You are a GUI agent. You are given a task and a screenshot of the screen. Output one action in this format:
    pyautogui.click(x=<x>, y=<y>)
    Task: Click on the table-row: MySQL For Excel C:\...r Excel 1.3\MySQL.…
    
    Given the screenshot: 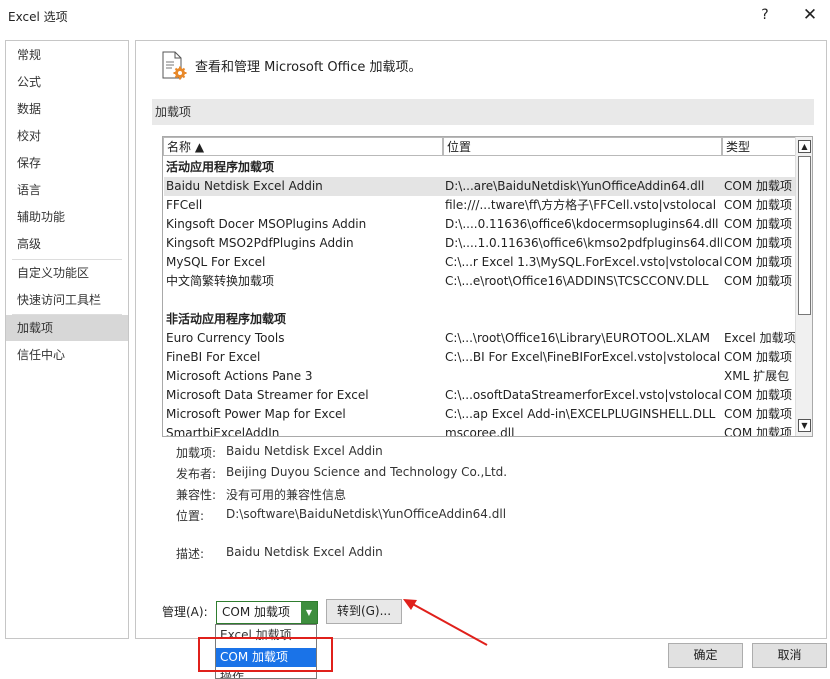 What is the action you would take?
    pyautogui.click(x=479, y=262)
    